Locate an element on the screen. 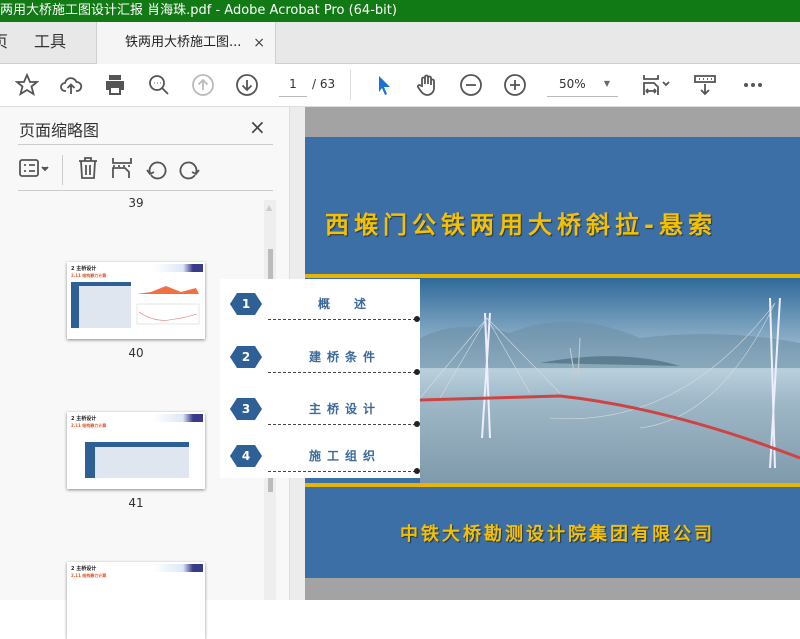 Image resolution: width=800 pixels, height=639 pixels. rotate-counterclockwise-icon is located at coordinates (158, 170).